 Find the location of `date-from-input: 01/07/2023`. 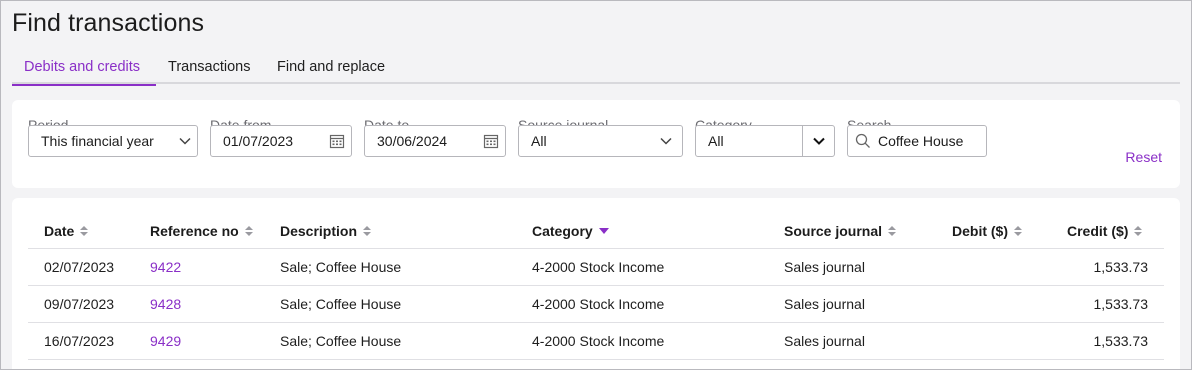

date-from-input: 01/07/2023 is located at coordinates (281, 141).